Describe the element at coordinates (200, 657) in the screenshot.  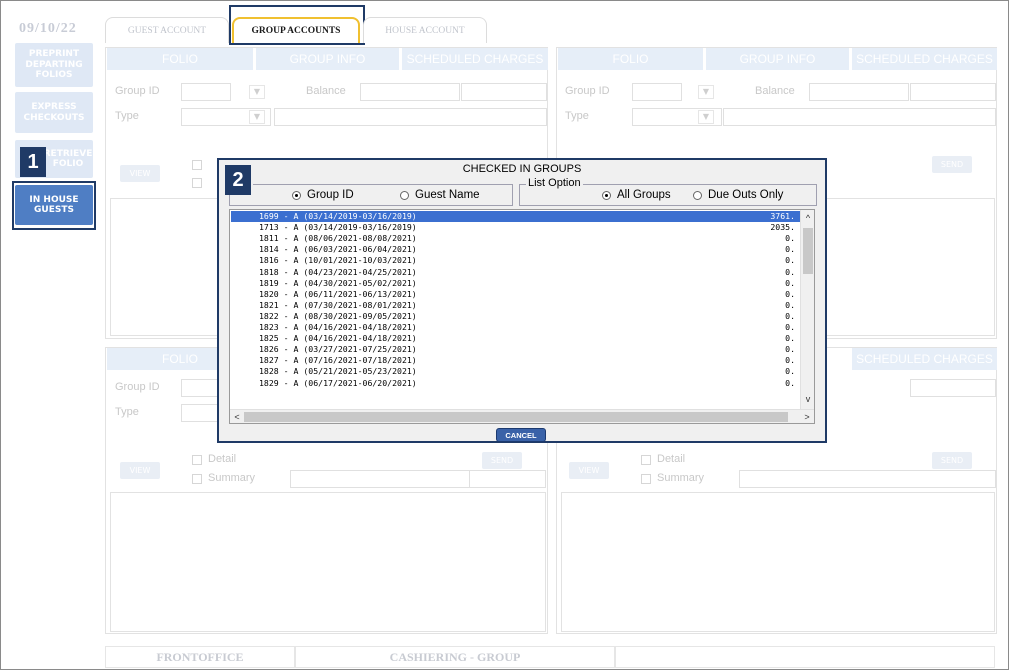
I see `module-label: FRONTOFFICE` at that location.